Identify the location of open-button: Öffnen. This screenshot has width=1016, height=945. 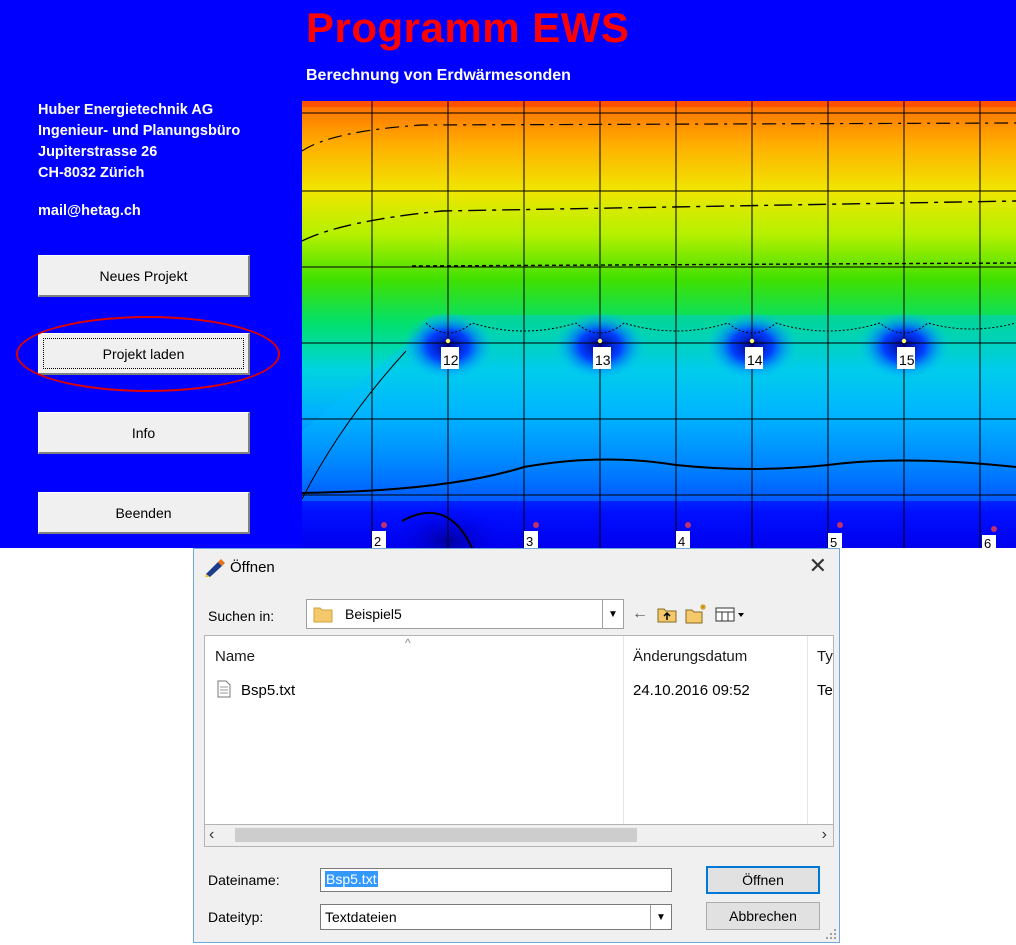
(763, 880).